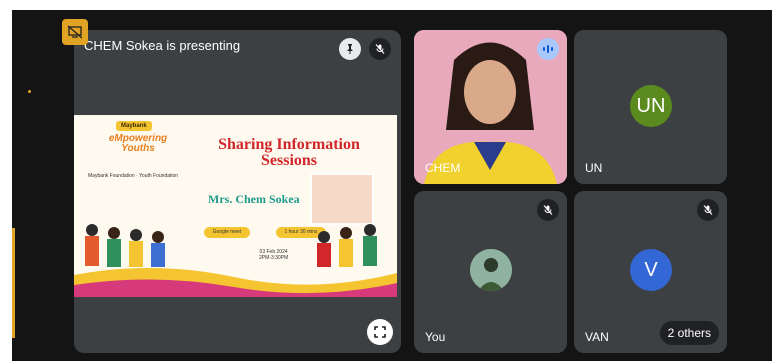  I want to click on presenter-mic-off-icon, so click(380, 49).